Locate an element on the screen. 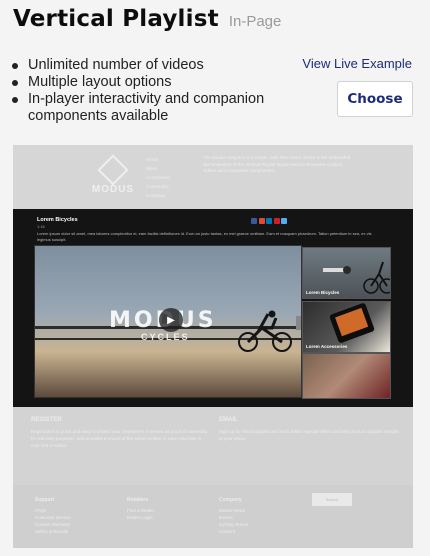 The image size is (430, 556). feature-item: Multiple layout options is located at coordinates (157, 82).